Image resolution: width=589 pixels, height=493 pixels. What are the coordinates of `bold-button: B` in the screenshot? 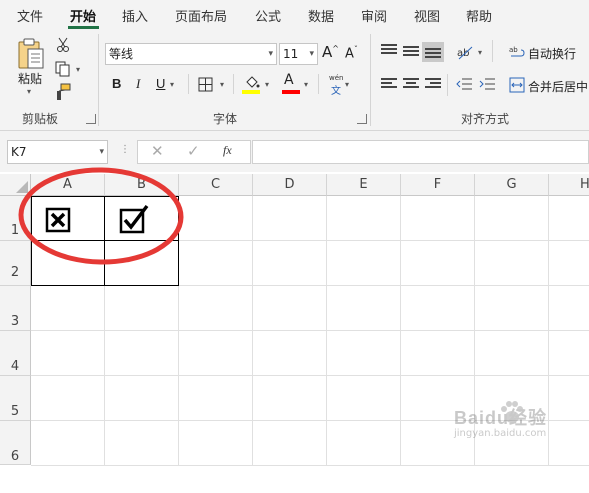 It's located at (116, 83).